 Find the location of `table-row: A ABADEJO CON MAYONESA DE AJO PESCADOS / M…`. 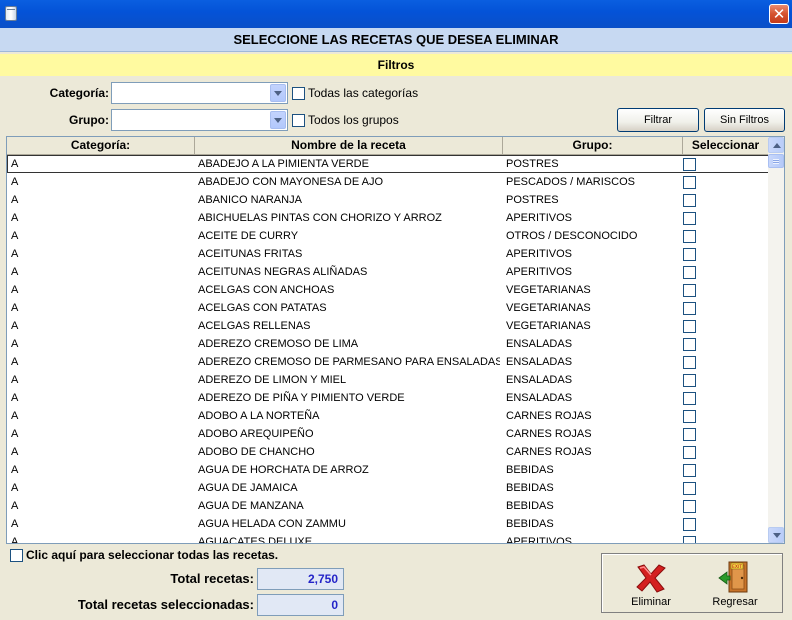

table-row: A ABADEJO CON MAYONESA DE AJO PESCADOS / M… is located at coordinates (388, 182).